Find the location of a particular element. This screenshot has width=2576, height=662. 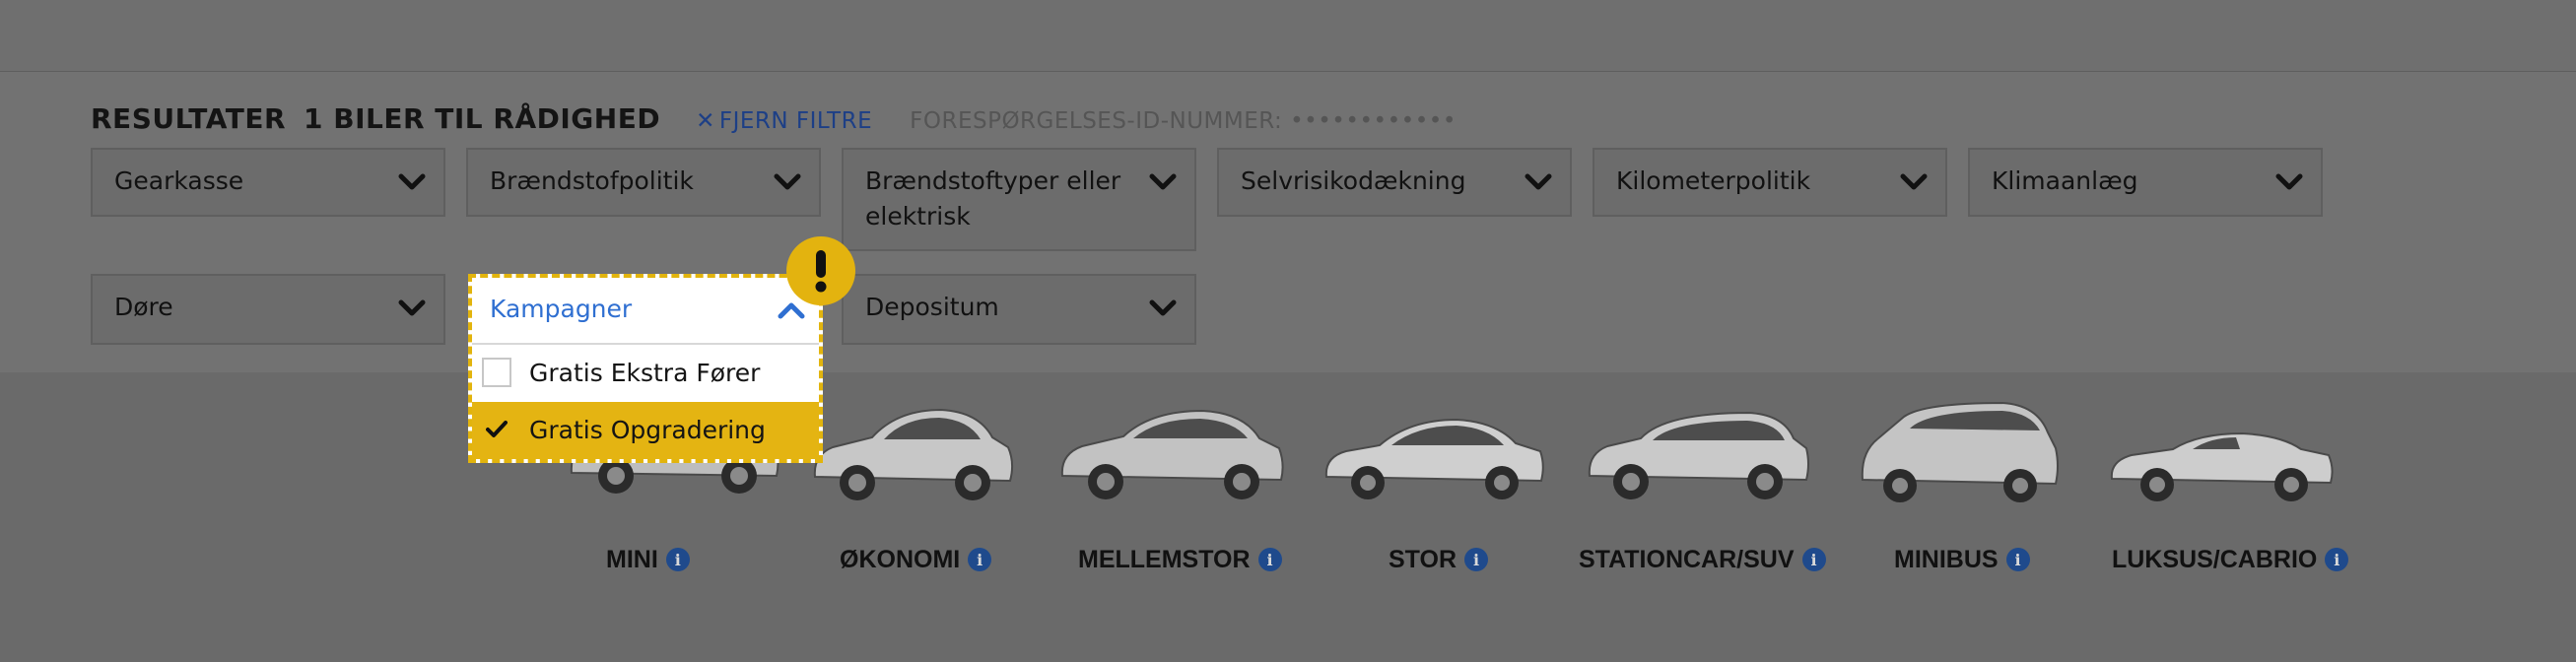

request-id: FORESPØRGELSES-ID-NUMMER: •••••••••••• is located at coordinates (1183, 121).